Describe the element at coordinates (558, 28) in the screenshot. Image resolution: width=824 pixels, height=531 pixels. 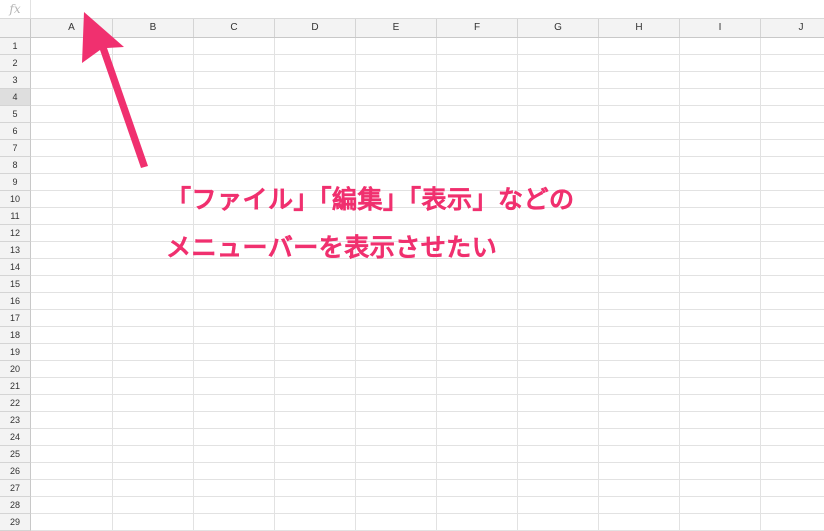
I see `column-header-g: G` at that location.